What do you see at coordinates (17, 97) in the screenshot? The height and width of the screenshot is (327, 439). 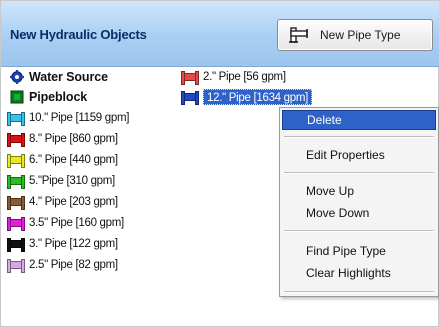 I see `block-icon` at bounding box center [17, 97].